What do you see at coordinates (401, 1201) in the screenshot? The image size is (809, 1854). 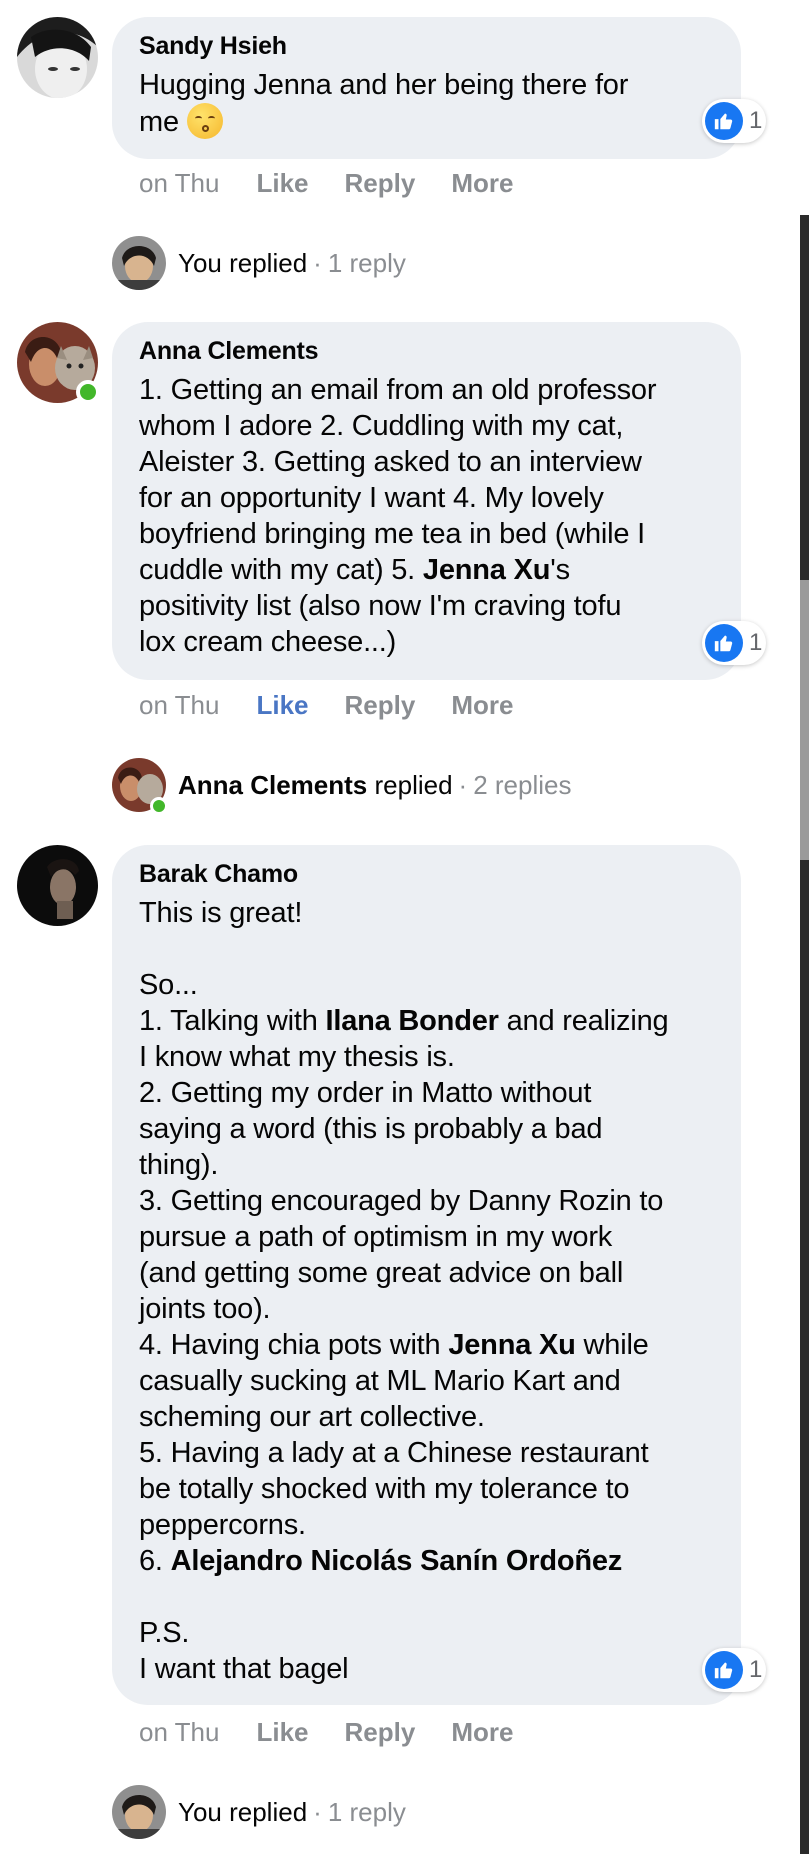 I see `comment-line: 3. Getting encouraged by Danny Rozin to` at bounding box center [401, 1201].